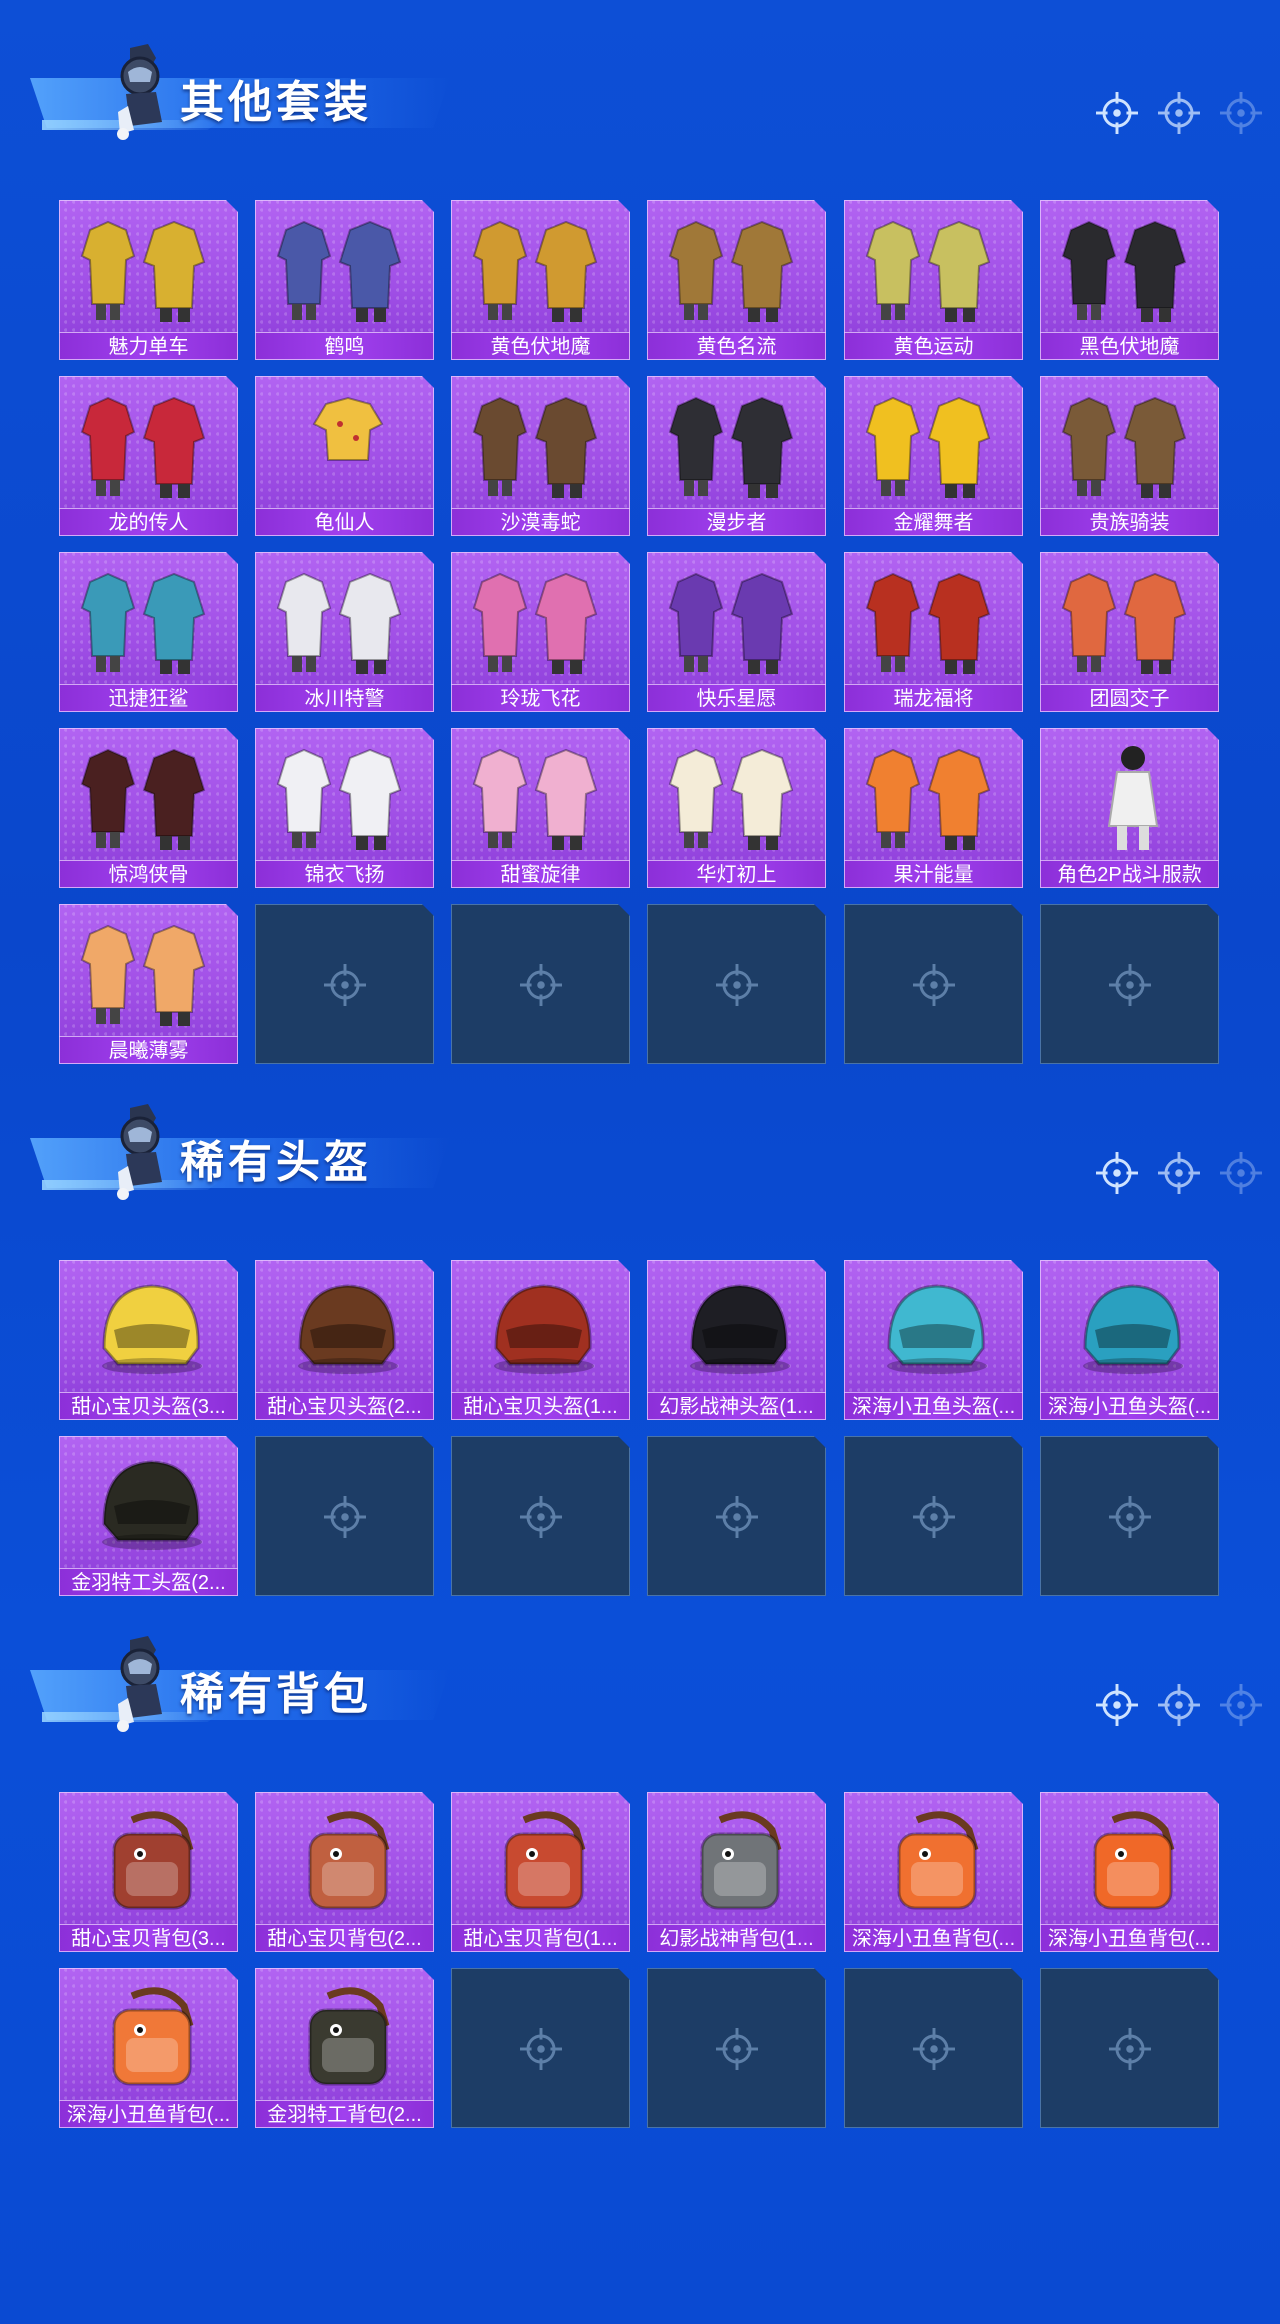  What do you see at coordinates (736, 346) in the screenshot?
I see `item-label: 黄色名流` at bounding box center [736, 346].